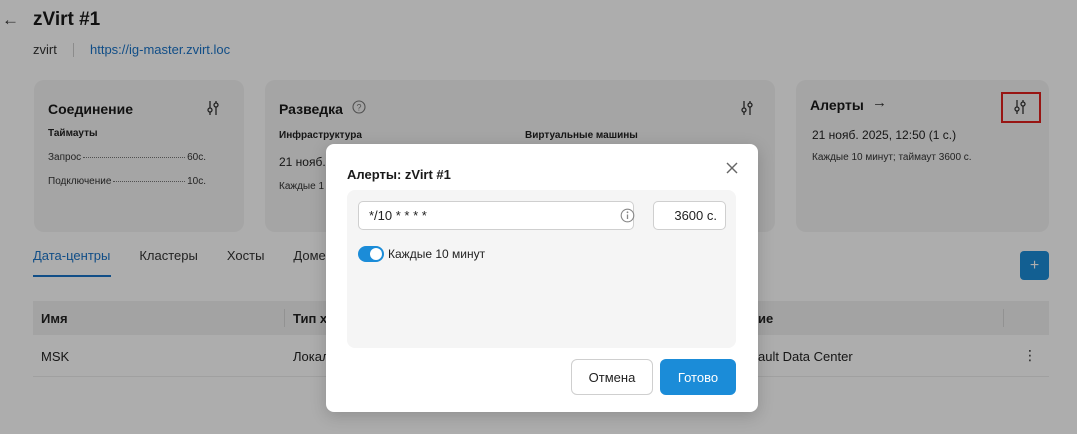 This screenshot has height=434, width=1077. What do you see at coordinates (437, 254) in the screenshot?
I see `toggle-label: Каждые 10 минут` at bounding box center [437, 254].